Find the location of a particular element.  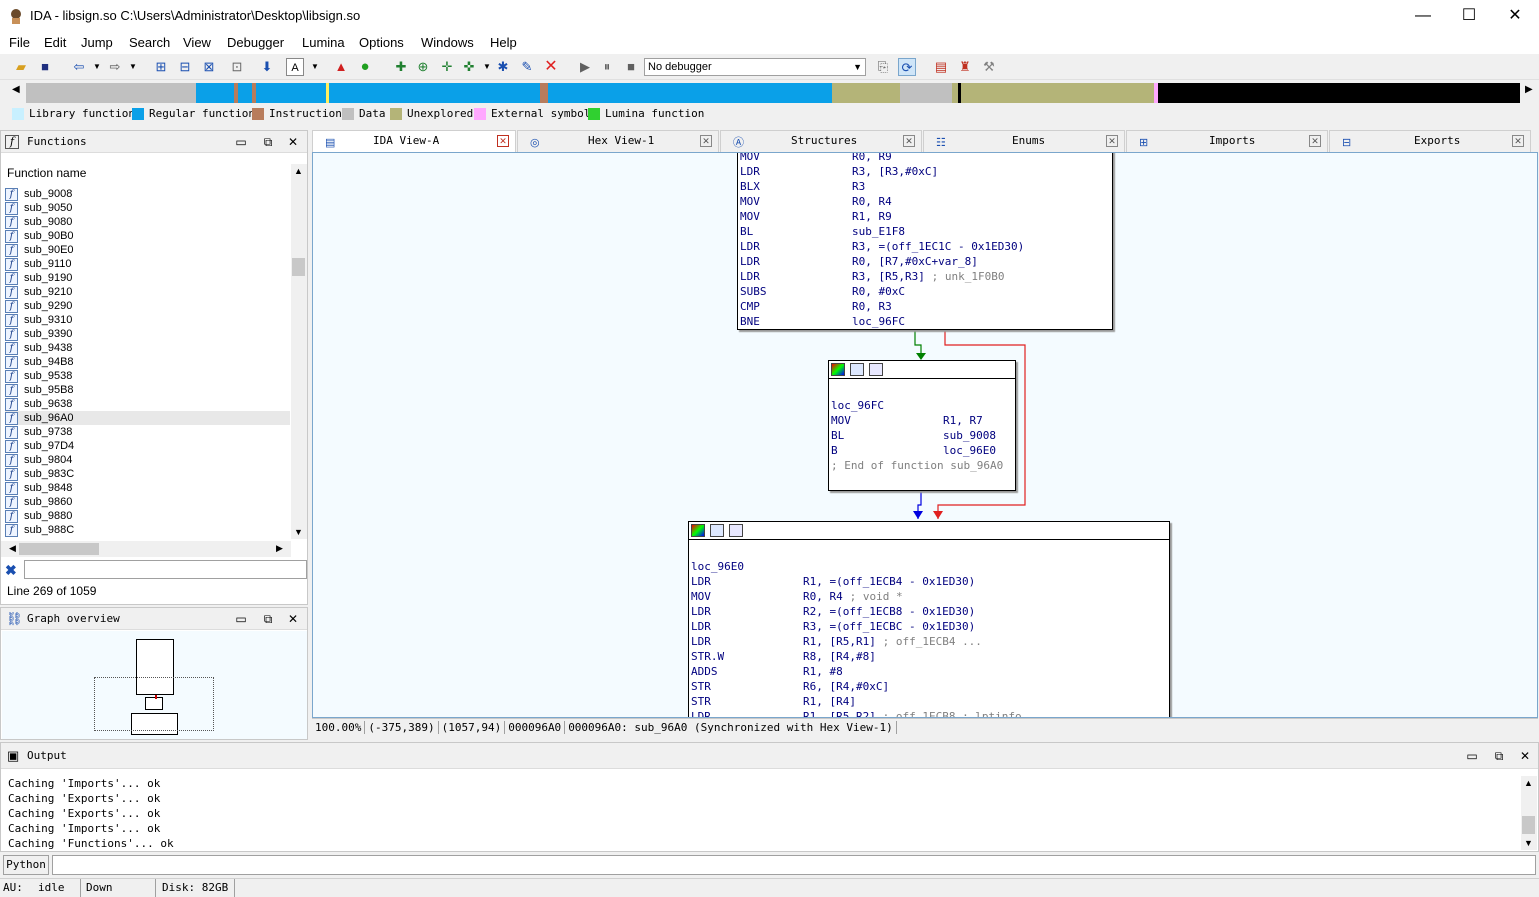

add-function-icon: ✚ is located at coordinates (401, 67).